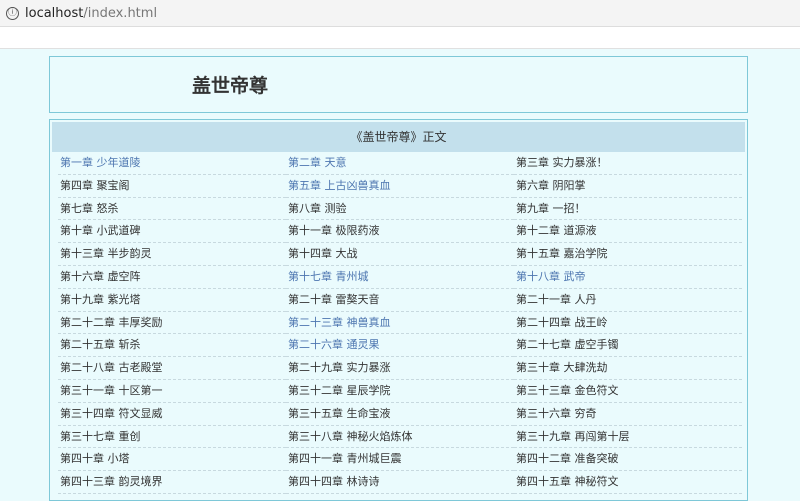  I want to click on chapter-link: 第九章 一招！, so click(628, 209).